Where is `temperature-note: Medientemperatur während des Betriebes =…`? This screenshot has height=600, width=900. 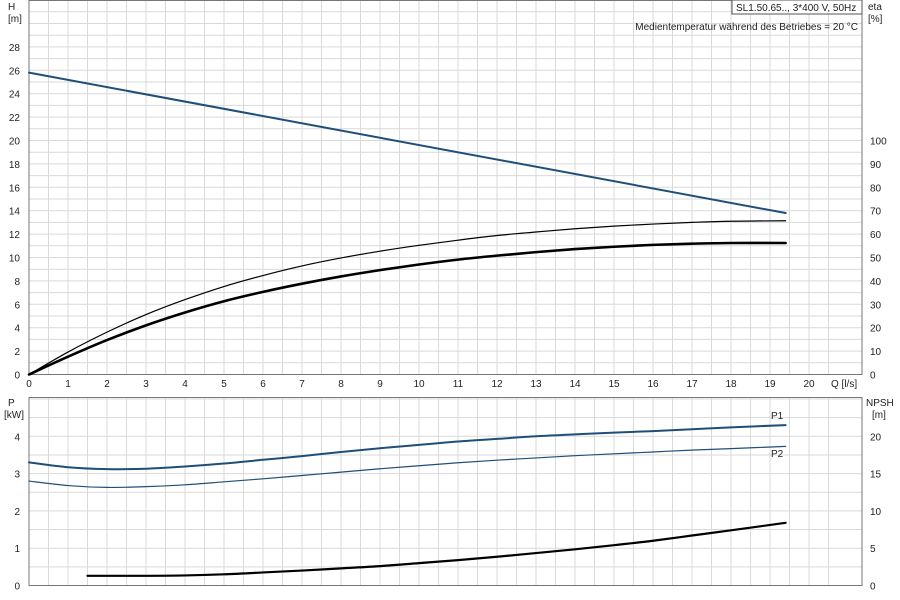 temperature-note: Medientemperatur während des Betriebes =… is located at coordinates (746, 27).